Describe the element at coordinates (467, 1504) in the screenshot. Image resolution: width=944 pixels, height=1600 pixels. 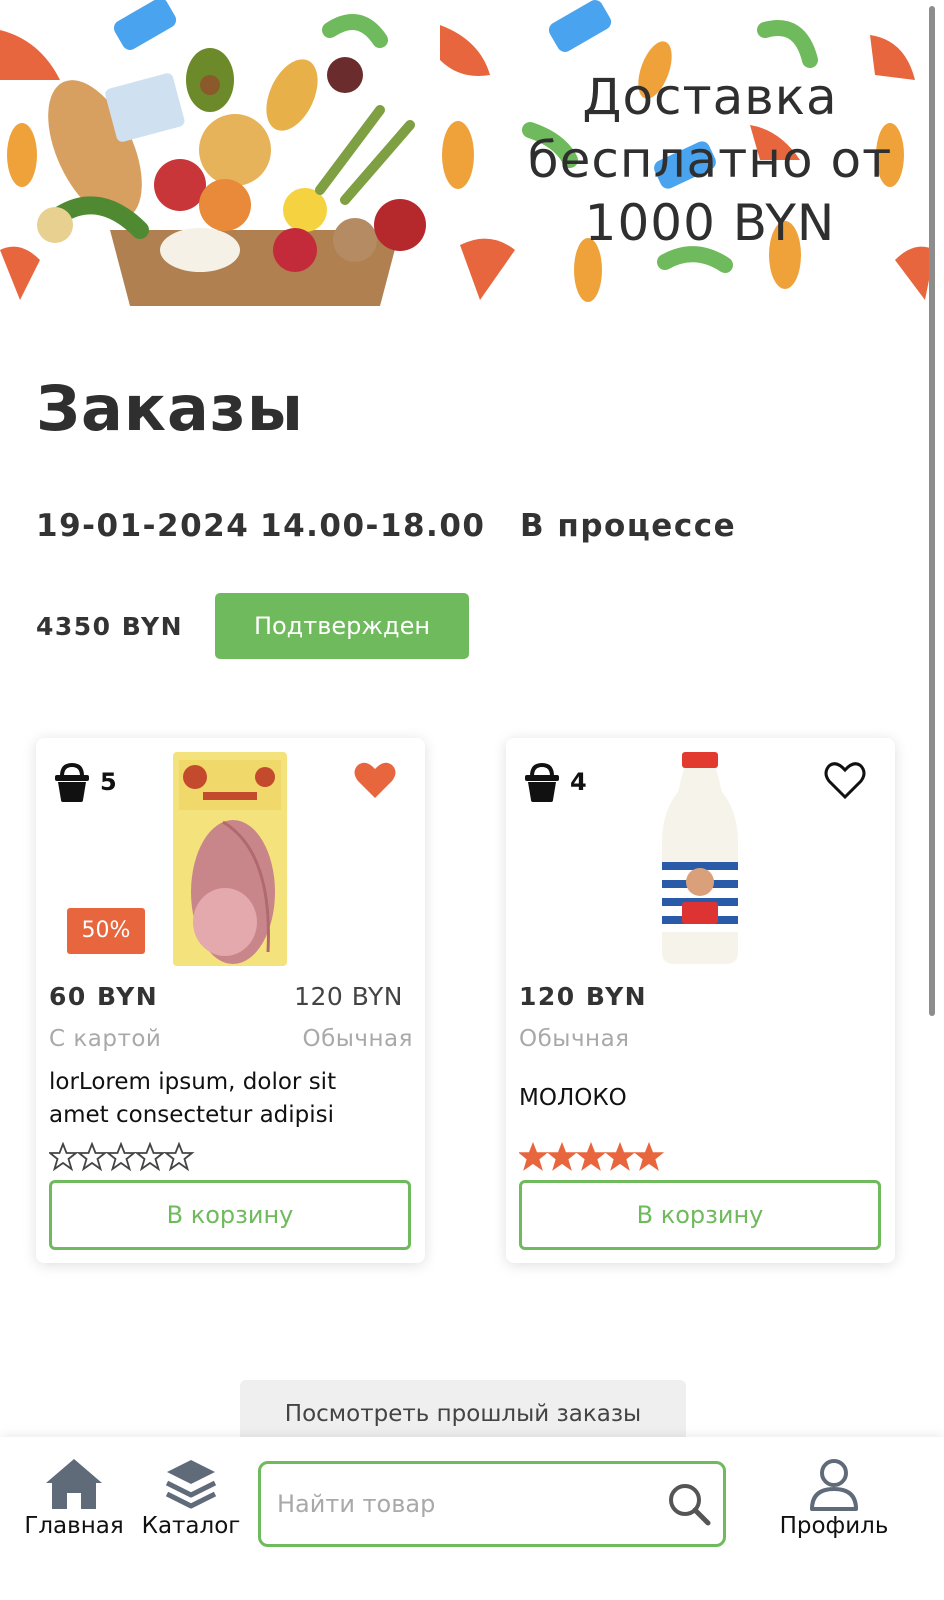
I see `search-input` at that location.